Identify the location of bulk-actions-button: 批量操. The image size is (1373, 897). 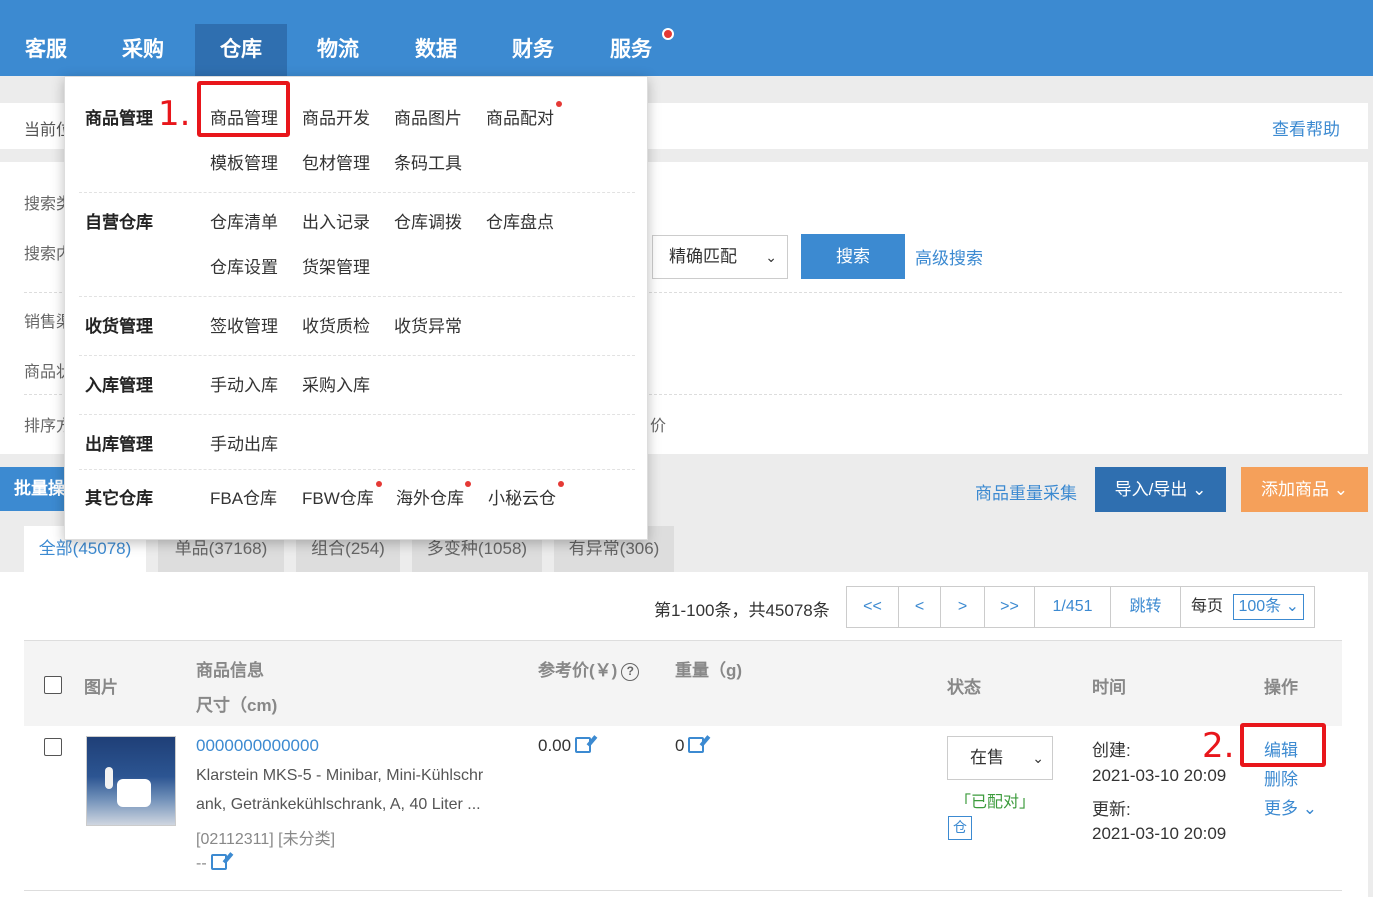
(33, 489).